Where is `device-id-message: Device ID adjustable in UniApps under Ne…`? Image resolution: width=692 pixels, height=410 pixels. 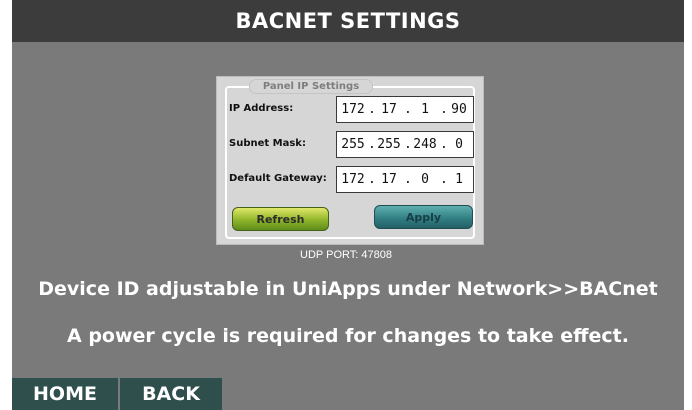 device-id-message: Device ID adjustable in UniApps under Ne… is located at coordinates (348, 289).